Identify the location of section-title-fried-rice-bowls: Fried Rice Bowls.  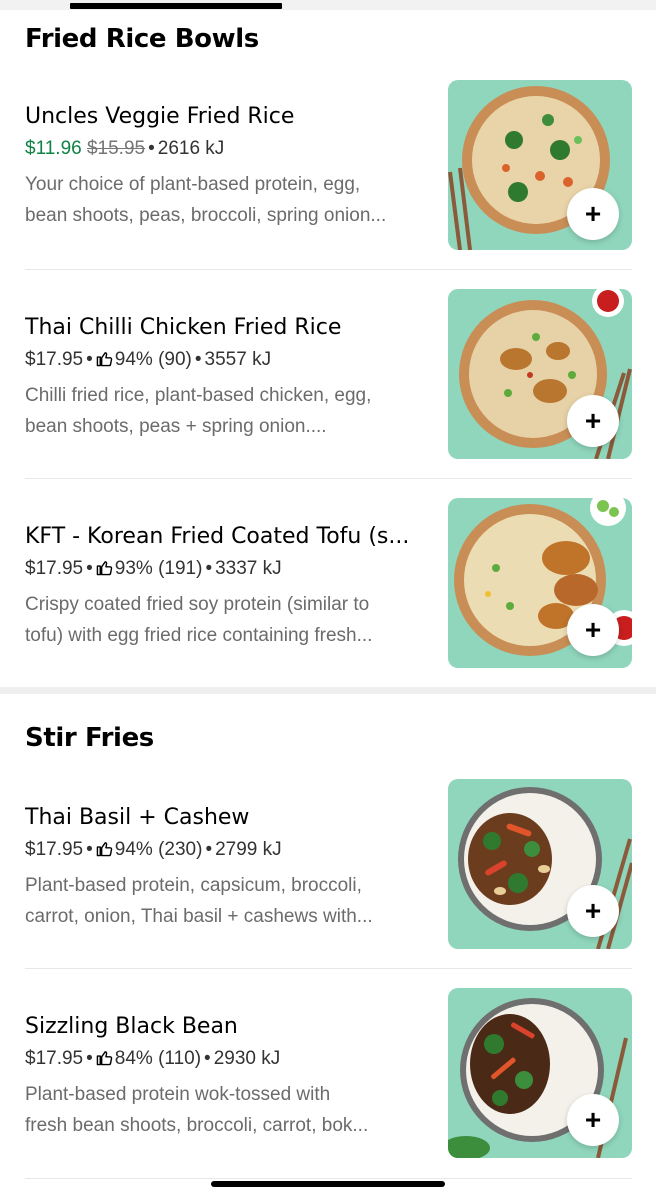
(142, 39).